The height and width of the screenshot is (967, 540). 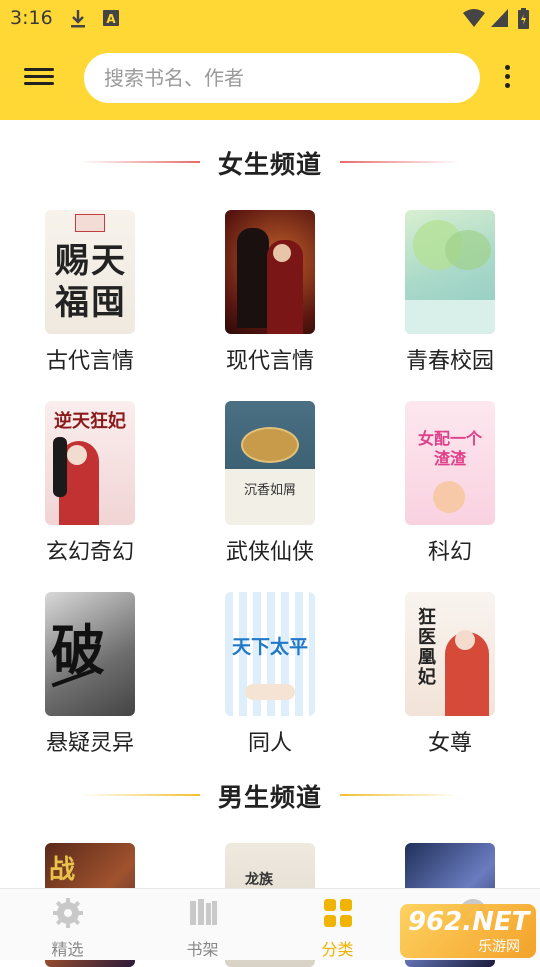 What do you see at coordinates (469, 922) in the screenshot?
I see `watermark-brand: 962.NET` at bounding box center [469, 922].